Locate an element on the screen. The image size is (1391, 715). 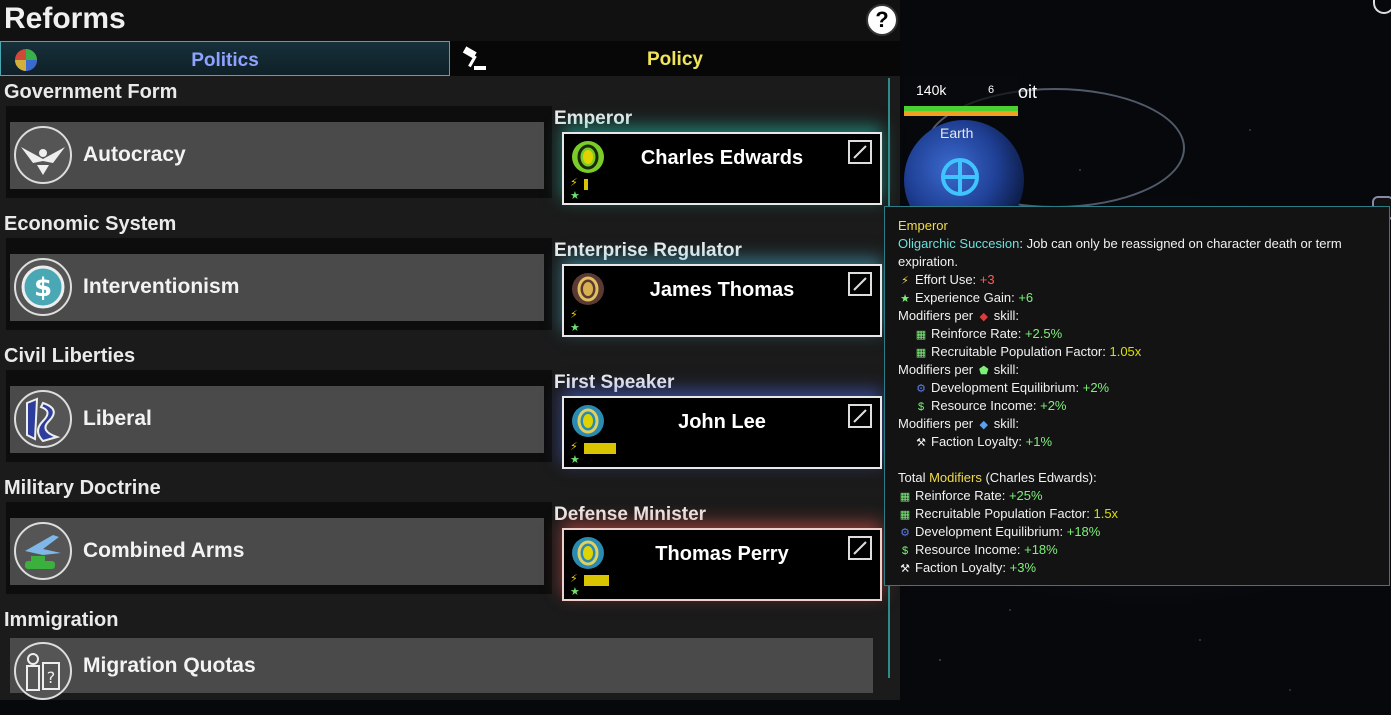
job-title-regulator: Enterprise Regulator is located at coordinates (648, 250).